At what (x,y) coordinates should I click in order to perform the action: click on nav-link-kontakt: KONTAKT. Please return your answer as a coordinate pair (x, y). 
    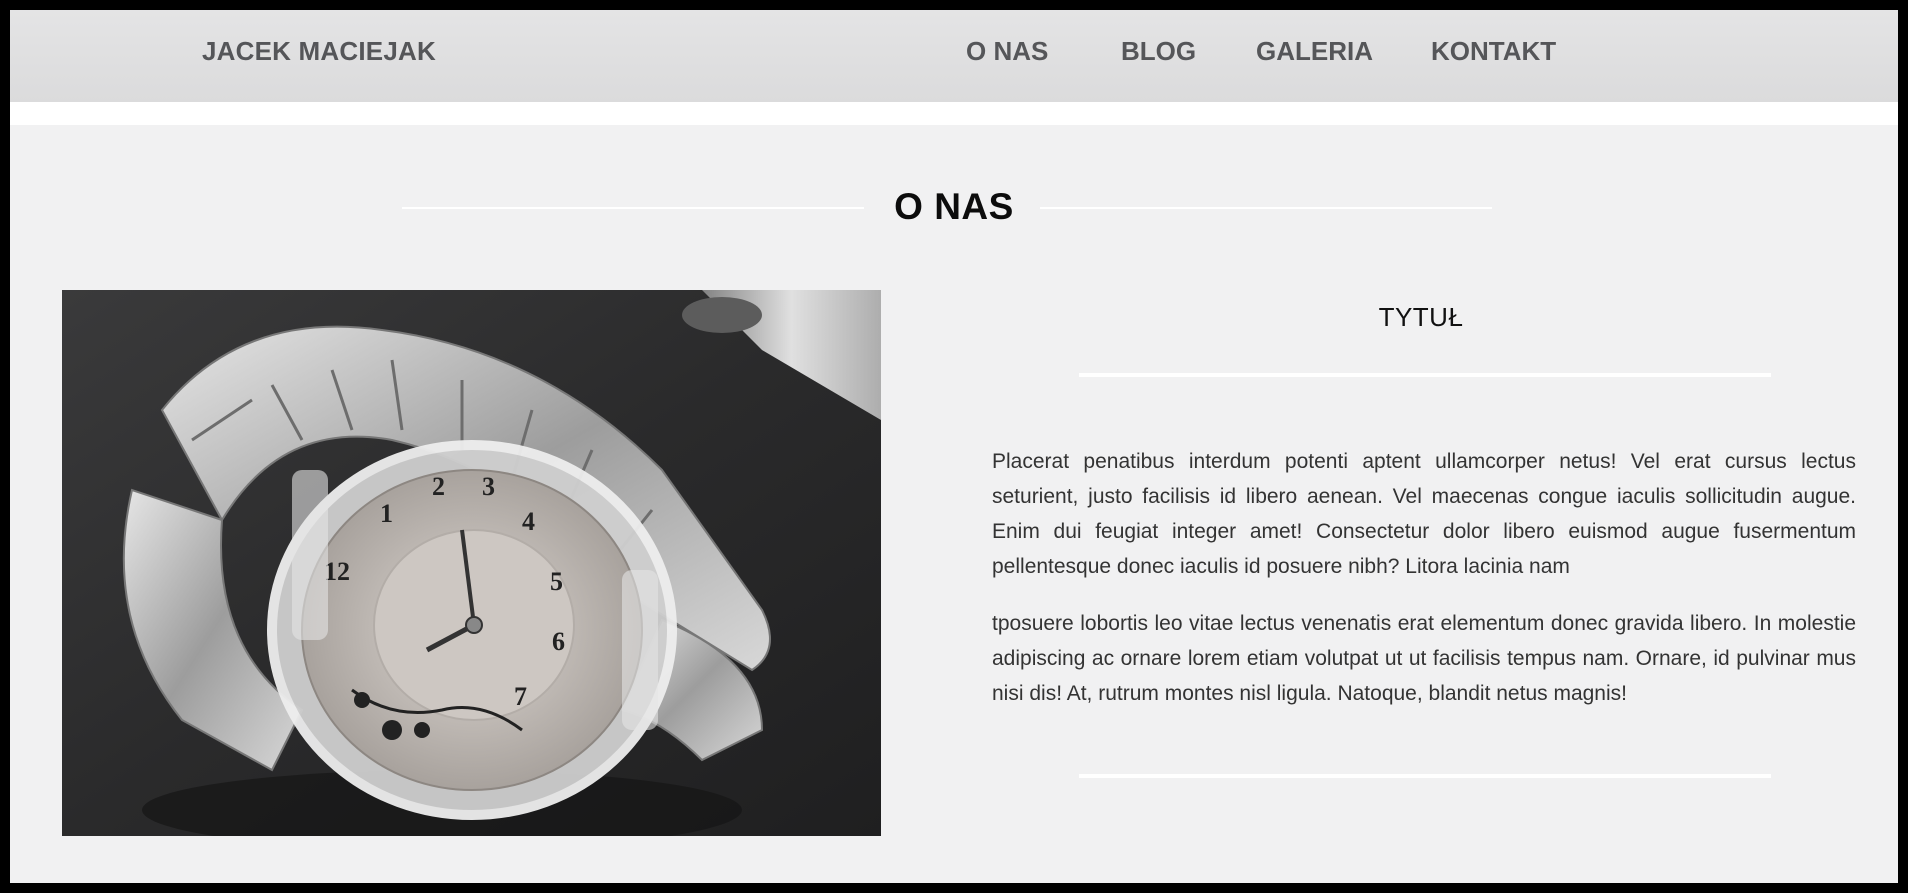
    Looking at the image, I should click on (1493, 51).